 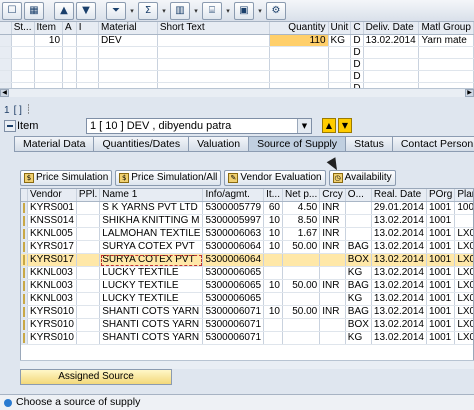 What do you see at coordinates (151, 234) in the screenshot?
I see `table-cell: LALMOHAN TEXTILE` at bounding box center [151, 234].